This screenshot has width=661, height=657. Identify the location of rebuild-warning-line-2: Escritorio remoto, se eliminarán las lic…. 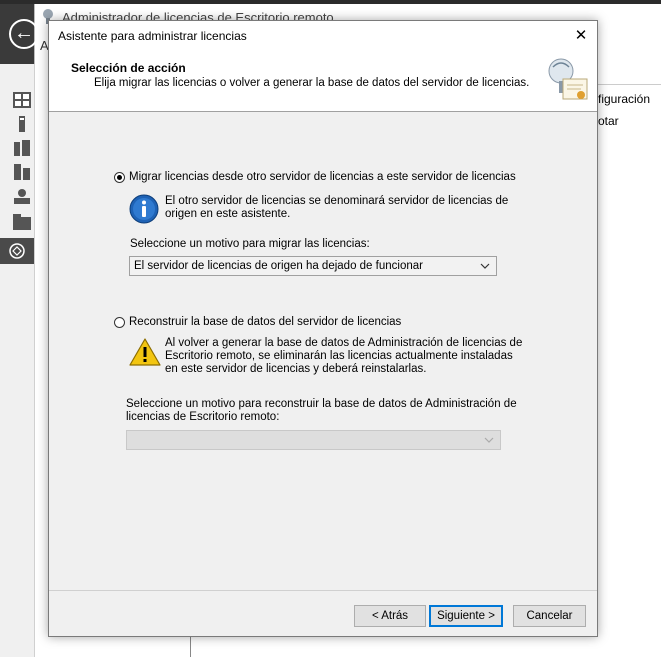
(339, 356).